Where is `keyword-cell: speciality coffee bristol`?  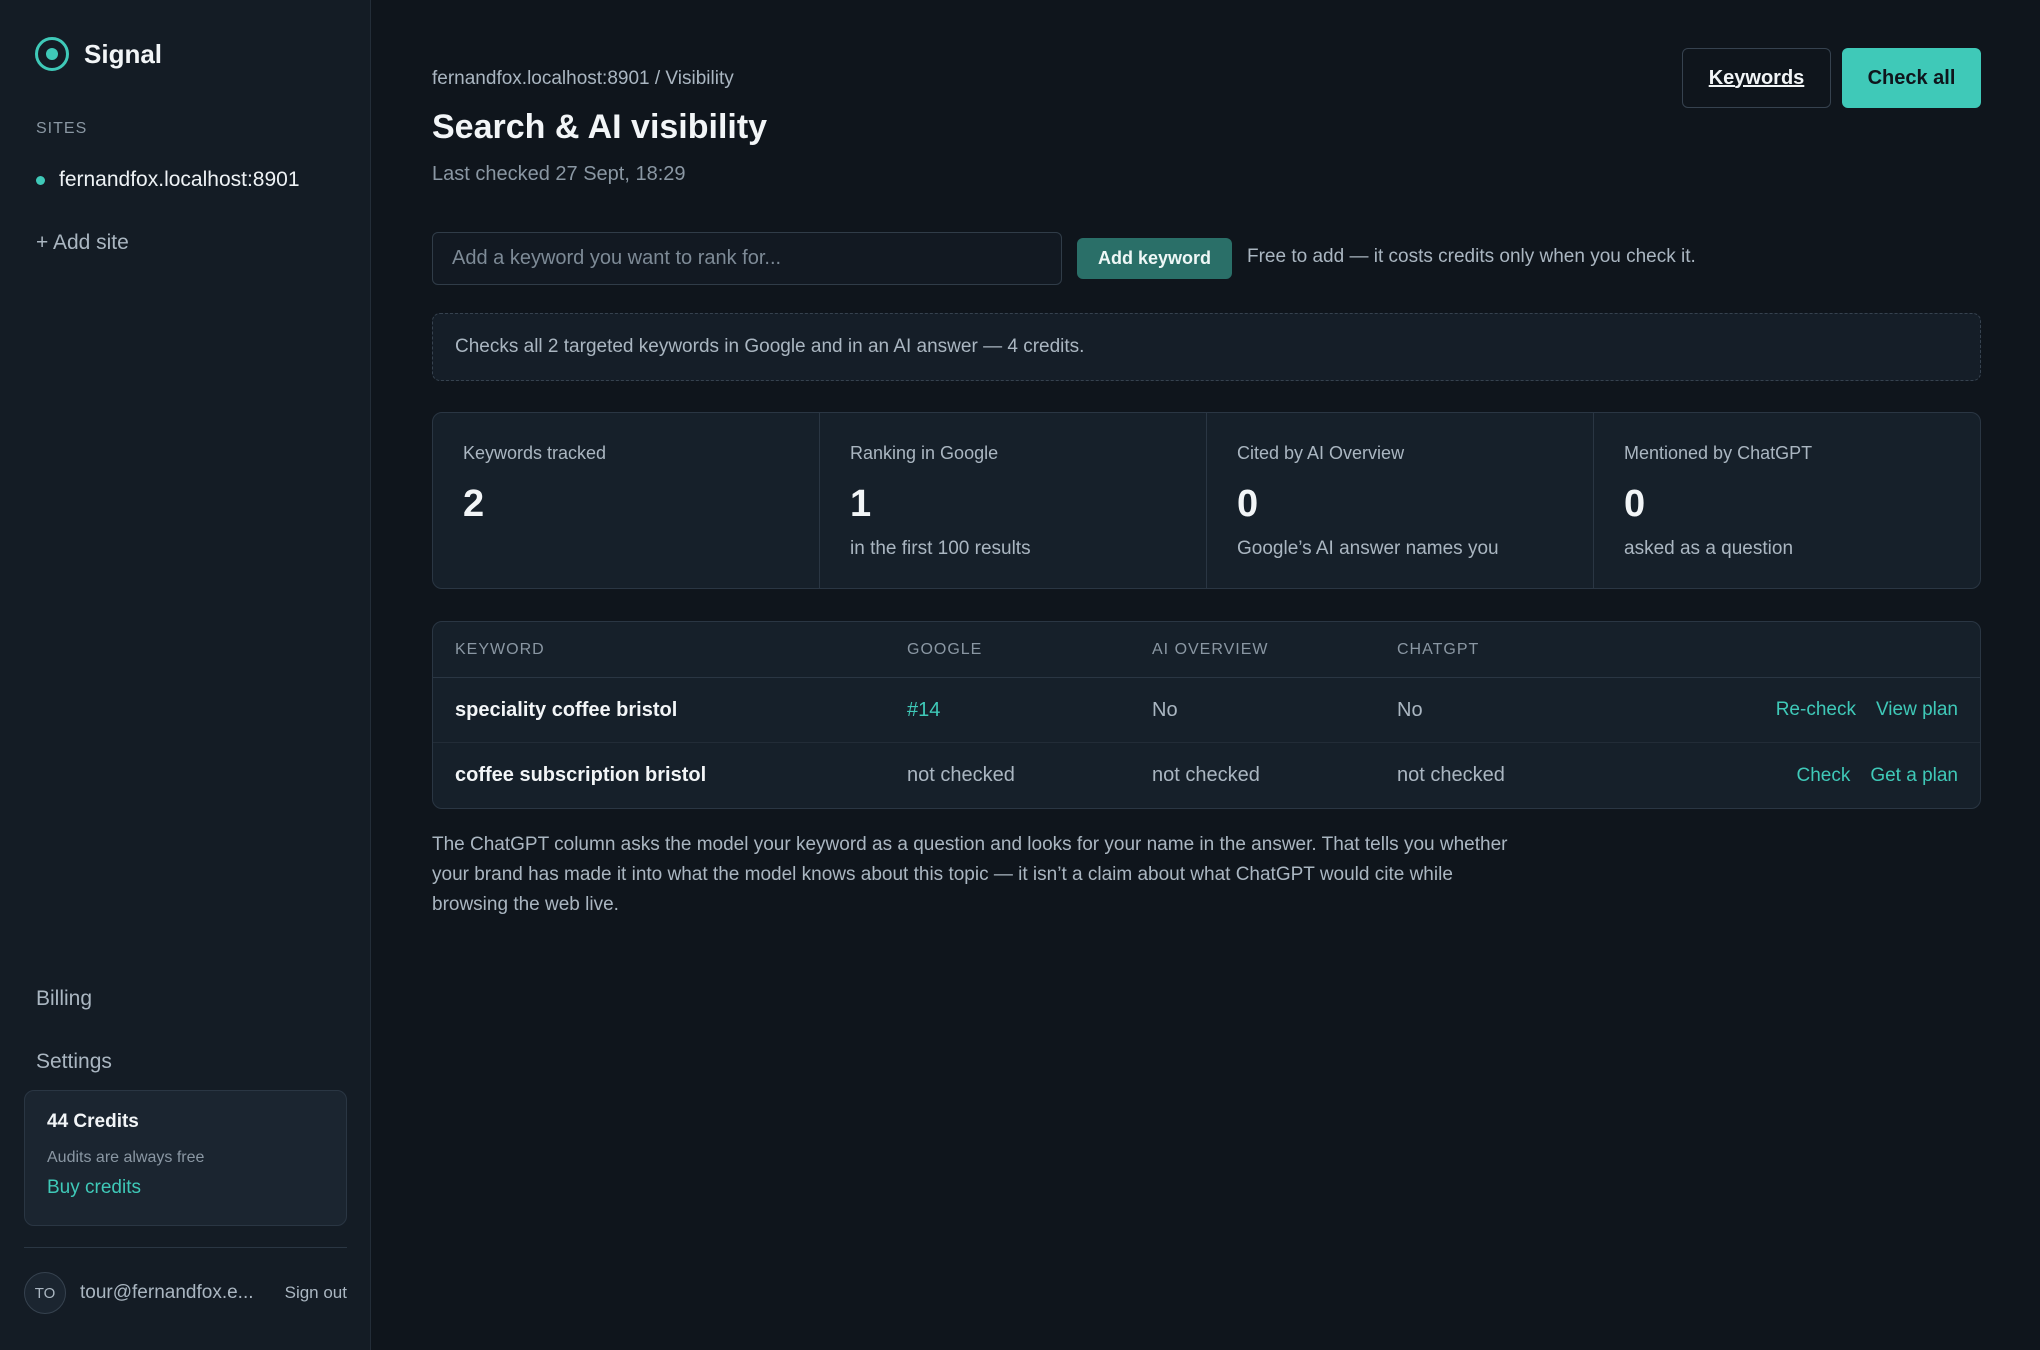 keyword-cell: speciality coffee bristol is located at coordinates (566, 709).